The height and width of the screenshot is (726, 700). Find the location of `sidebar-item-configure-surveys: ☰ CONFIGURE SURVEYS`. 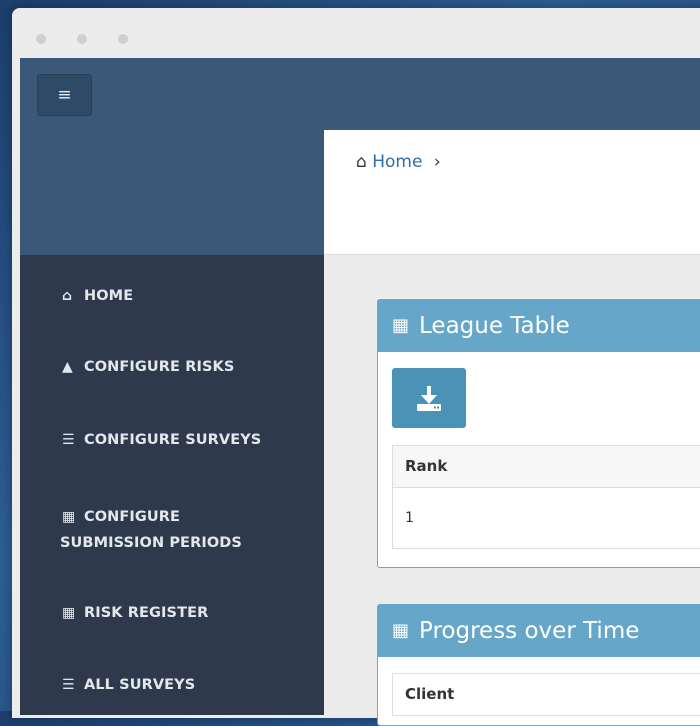

sidebar-item-configure-surveys: ☰ CONFIGURE SURVEYS is located at coordinates (214, 440).